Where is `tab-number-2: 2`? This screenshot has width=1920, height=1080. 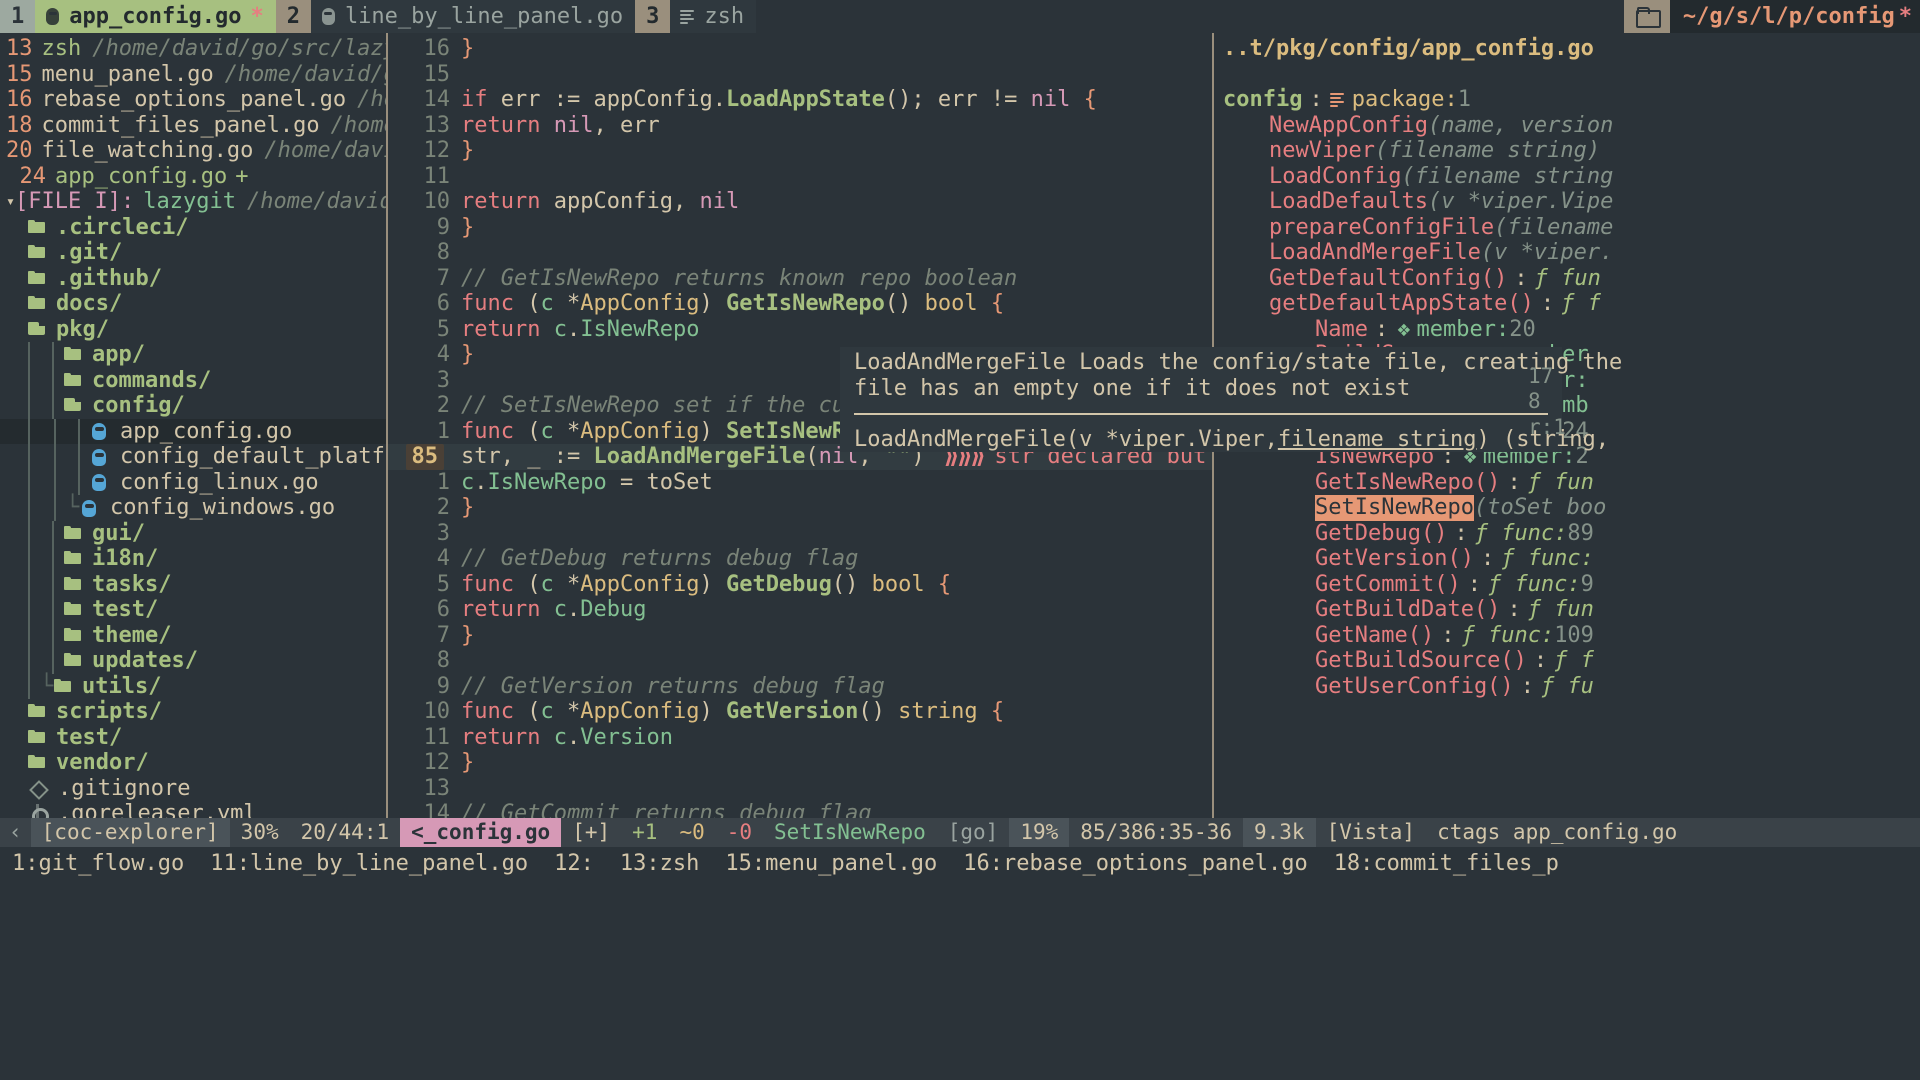 tab-number-2: 2 is located at coordinates (293, 16).